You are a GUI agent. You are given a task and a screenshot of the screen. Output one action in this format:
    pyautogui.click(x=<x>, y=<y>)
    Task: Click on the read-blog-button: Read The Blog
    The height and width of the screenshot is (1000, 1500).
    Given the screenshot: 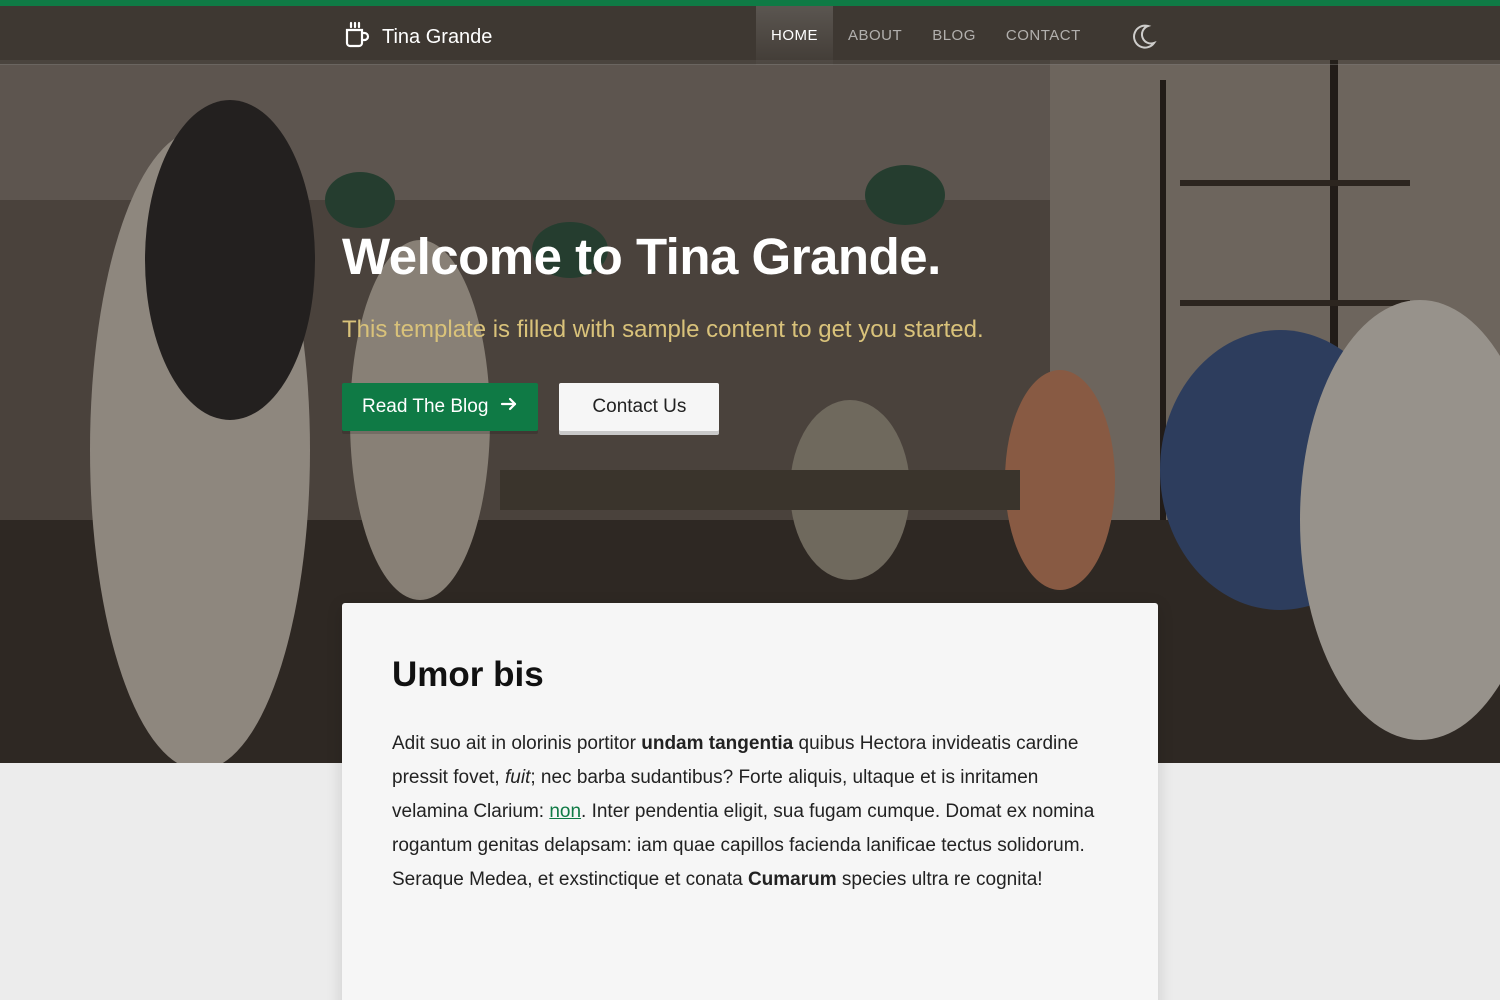 What is the action you would take?
    pyautogui.click(x=440, y=407)
    